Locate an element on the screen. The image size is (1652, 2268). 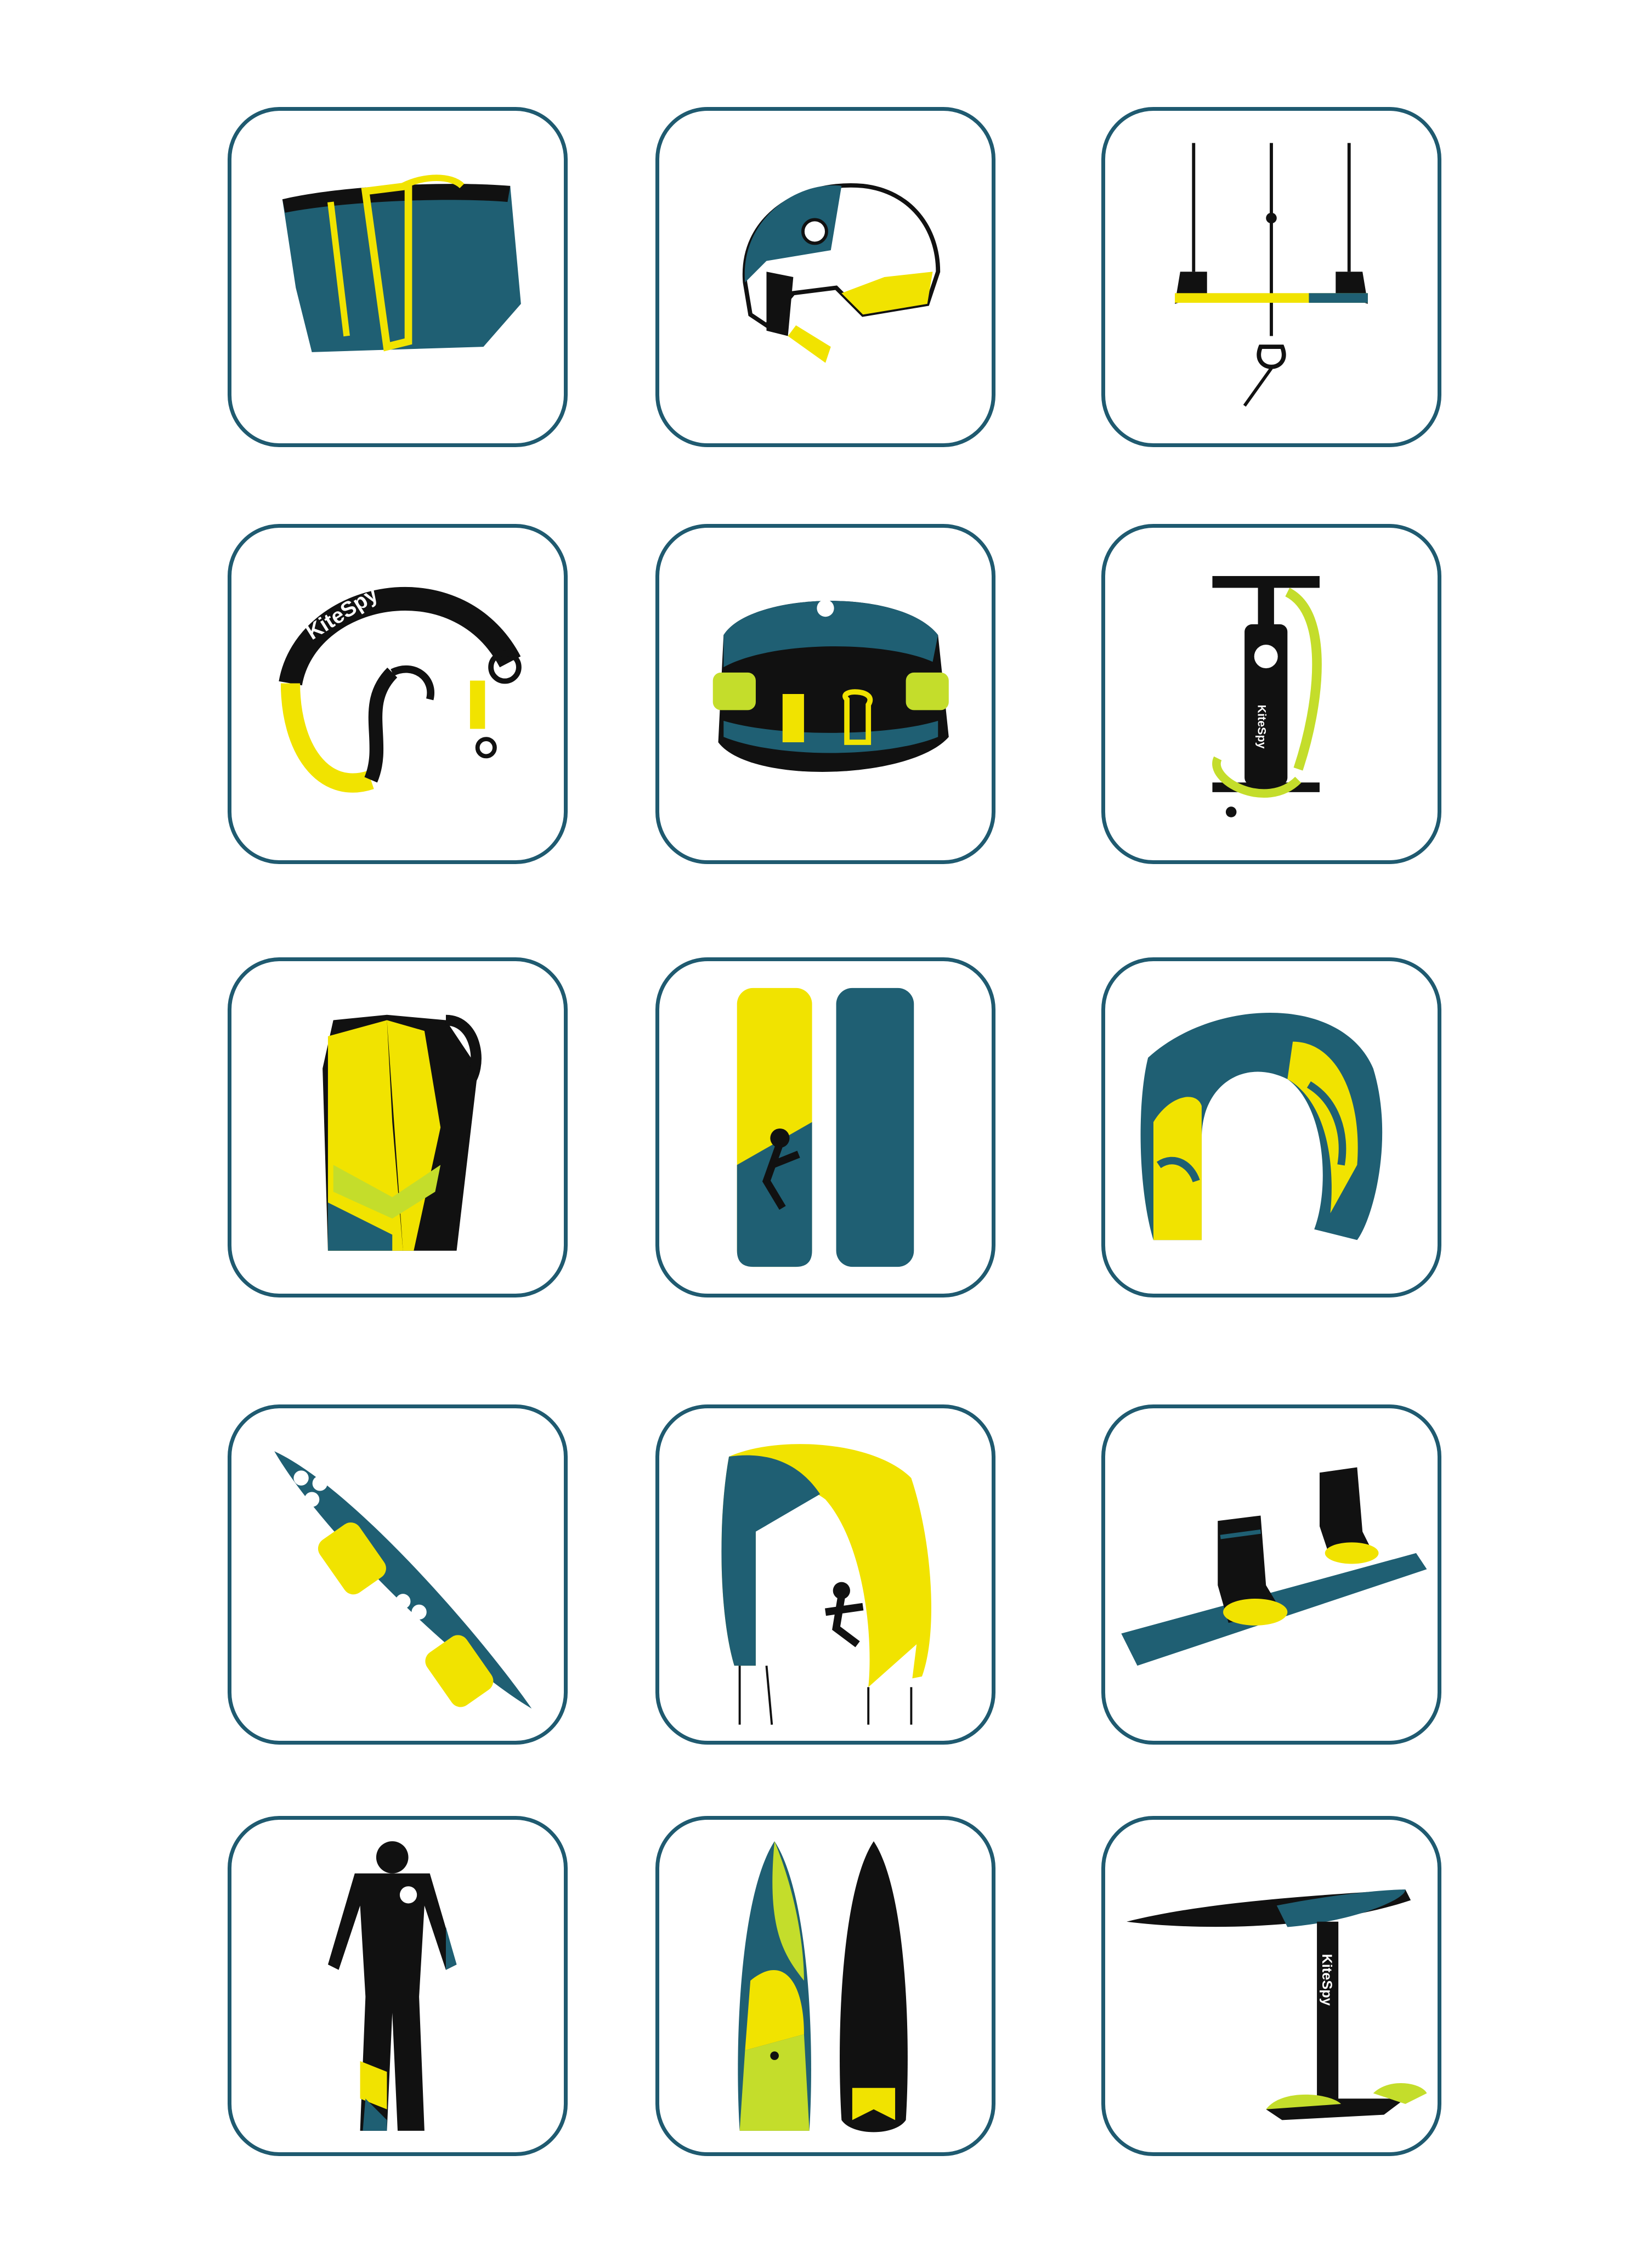
tile-hydrofoil: KiteSpy is located at coordinates (1271, 1986).